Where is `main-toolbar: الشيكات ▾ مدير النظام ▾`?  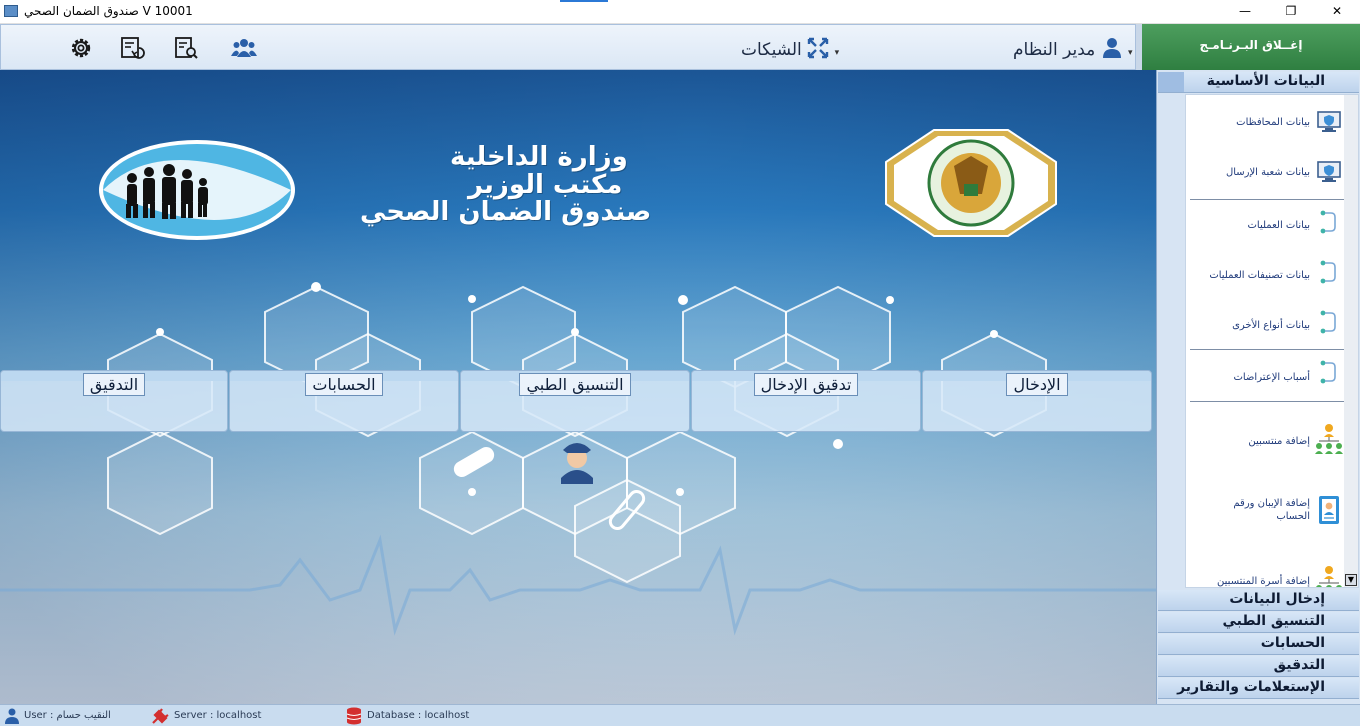
main-toolbar: الشيكات ▾ مدير النظام ▾ is located at coordinates (568, 47).